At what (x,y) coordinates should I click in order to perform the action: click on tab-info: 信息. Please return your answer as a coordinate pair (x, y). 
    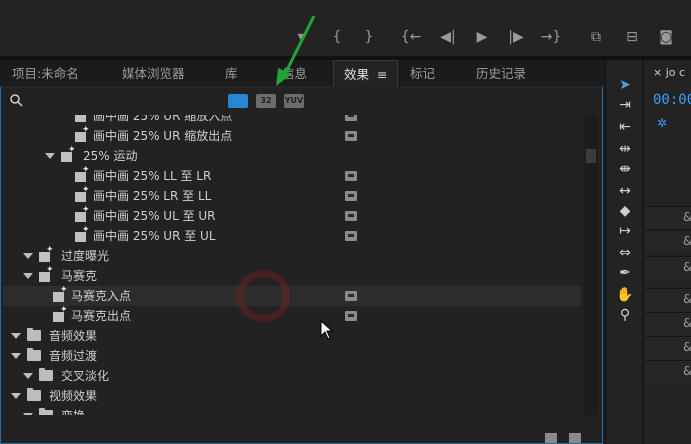
    Looking at the image, I should click on (294, 73).